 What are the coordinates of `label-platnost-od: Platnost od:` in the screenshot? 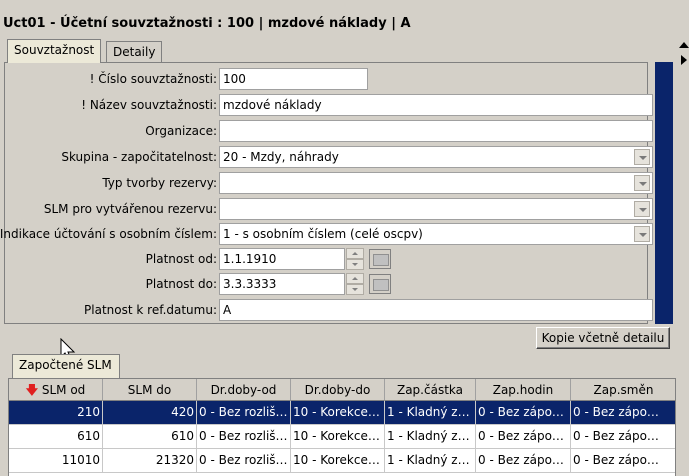 It's located at (181, 259).